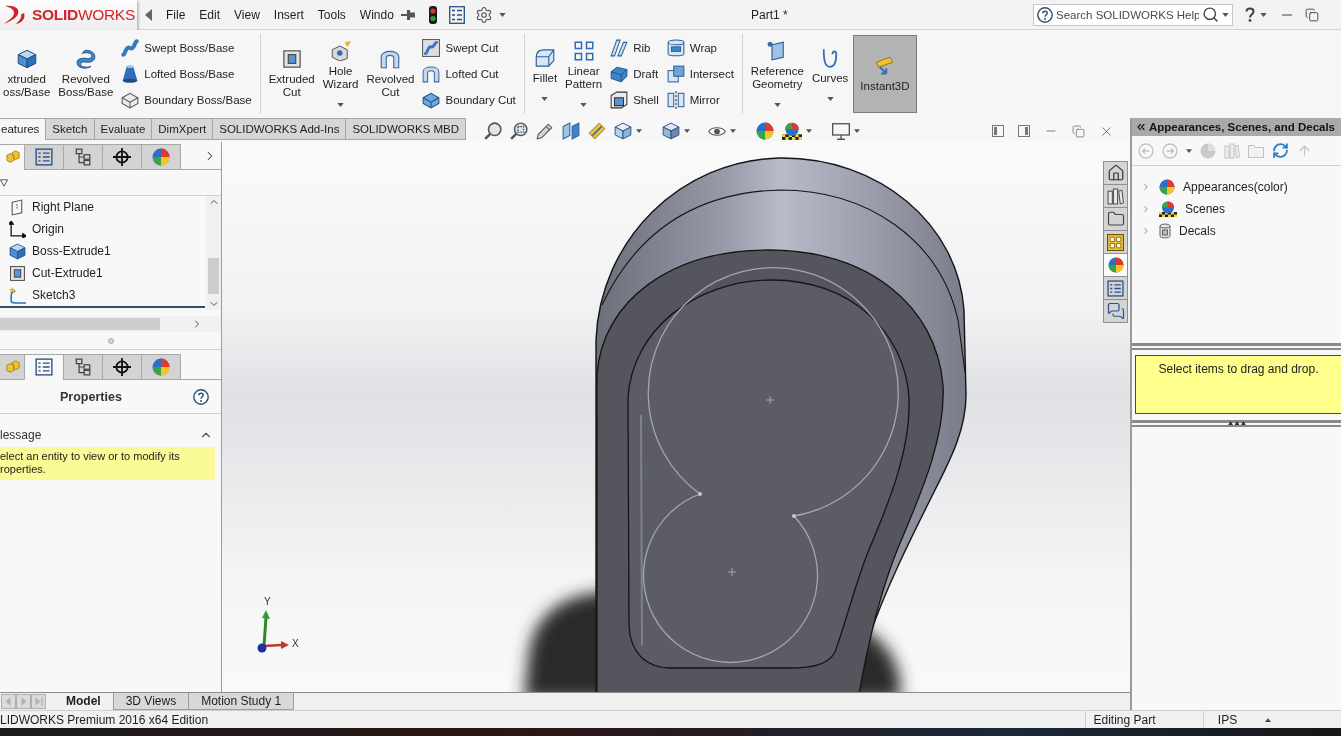 The width and height of the screenshot is (1341, 736). Describe the element at coordinates (469, 100) in the screenshot. I see `tool-button: Boundary Cut` at that location.